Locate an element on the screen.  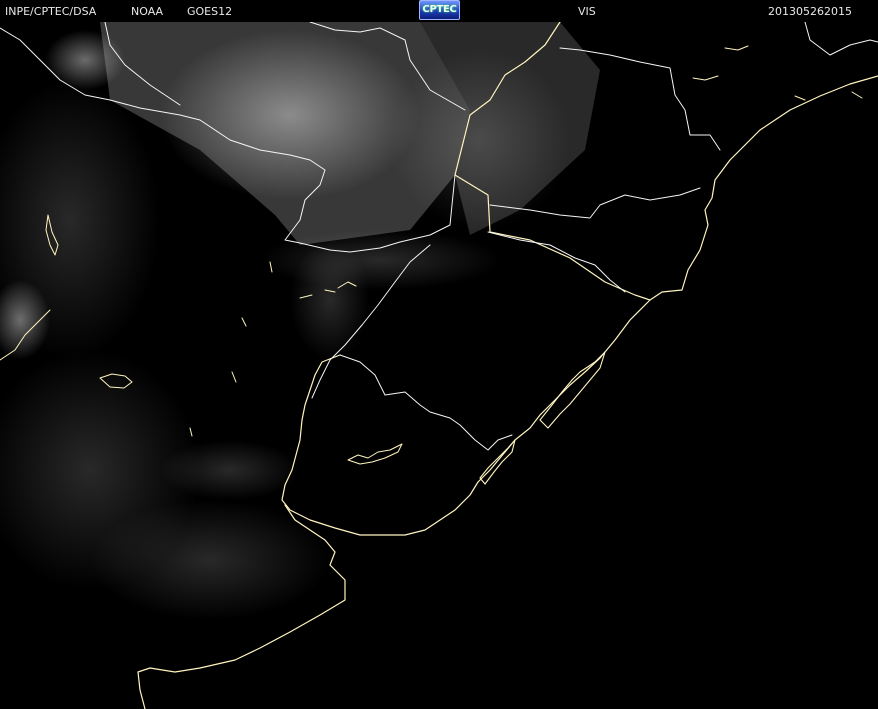
agency-label: INPE/CPTEC/DSA is located at coordinates (51, 11).